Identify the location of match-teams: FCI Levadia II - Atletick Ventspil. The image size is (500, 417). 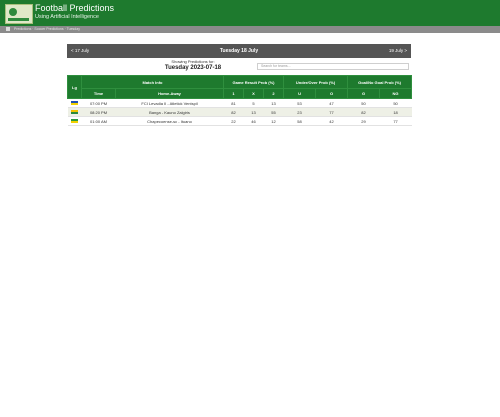
(169, 103).